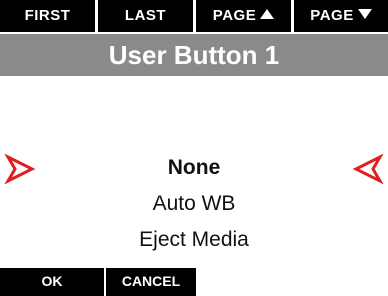 Image resolution: width=388 pixels, height=296 pixels. I want to click on last-label: LAST, so click(145, 15).